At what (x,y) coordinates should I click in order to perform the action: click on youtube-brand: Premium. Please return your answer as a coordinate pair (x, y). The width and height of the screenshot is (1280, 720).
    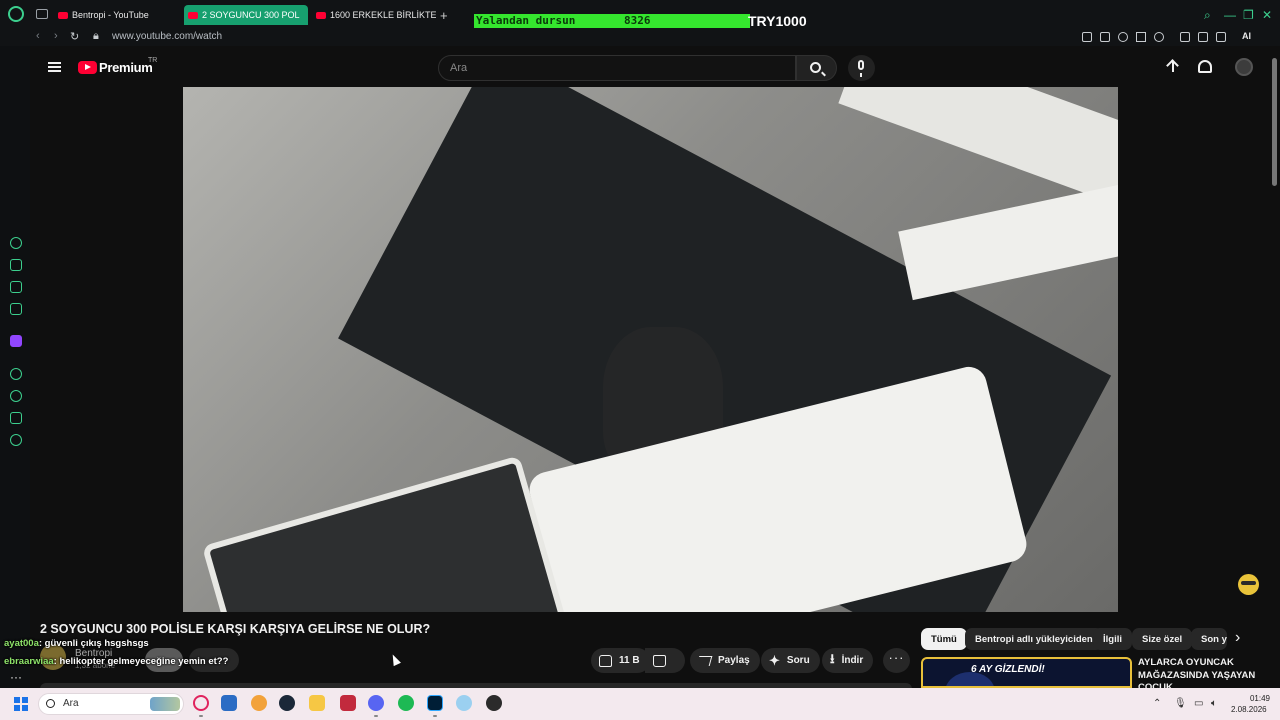
    Looking at the image, I should click on (126, 67).